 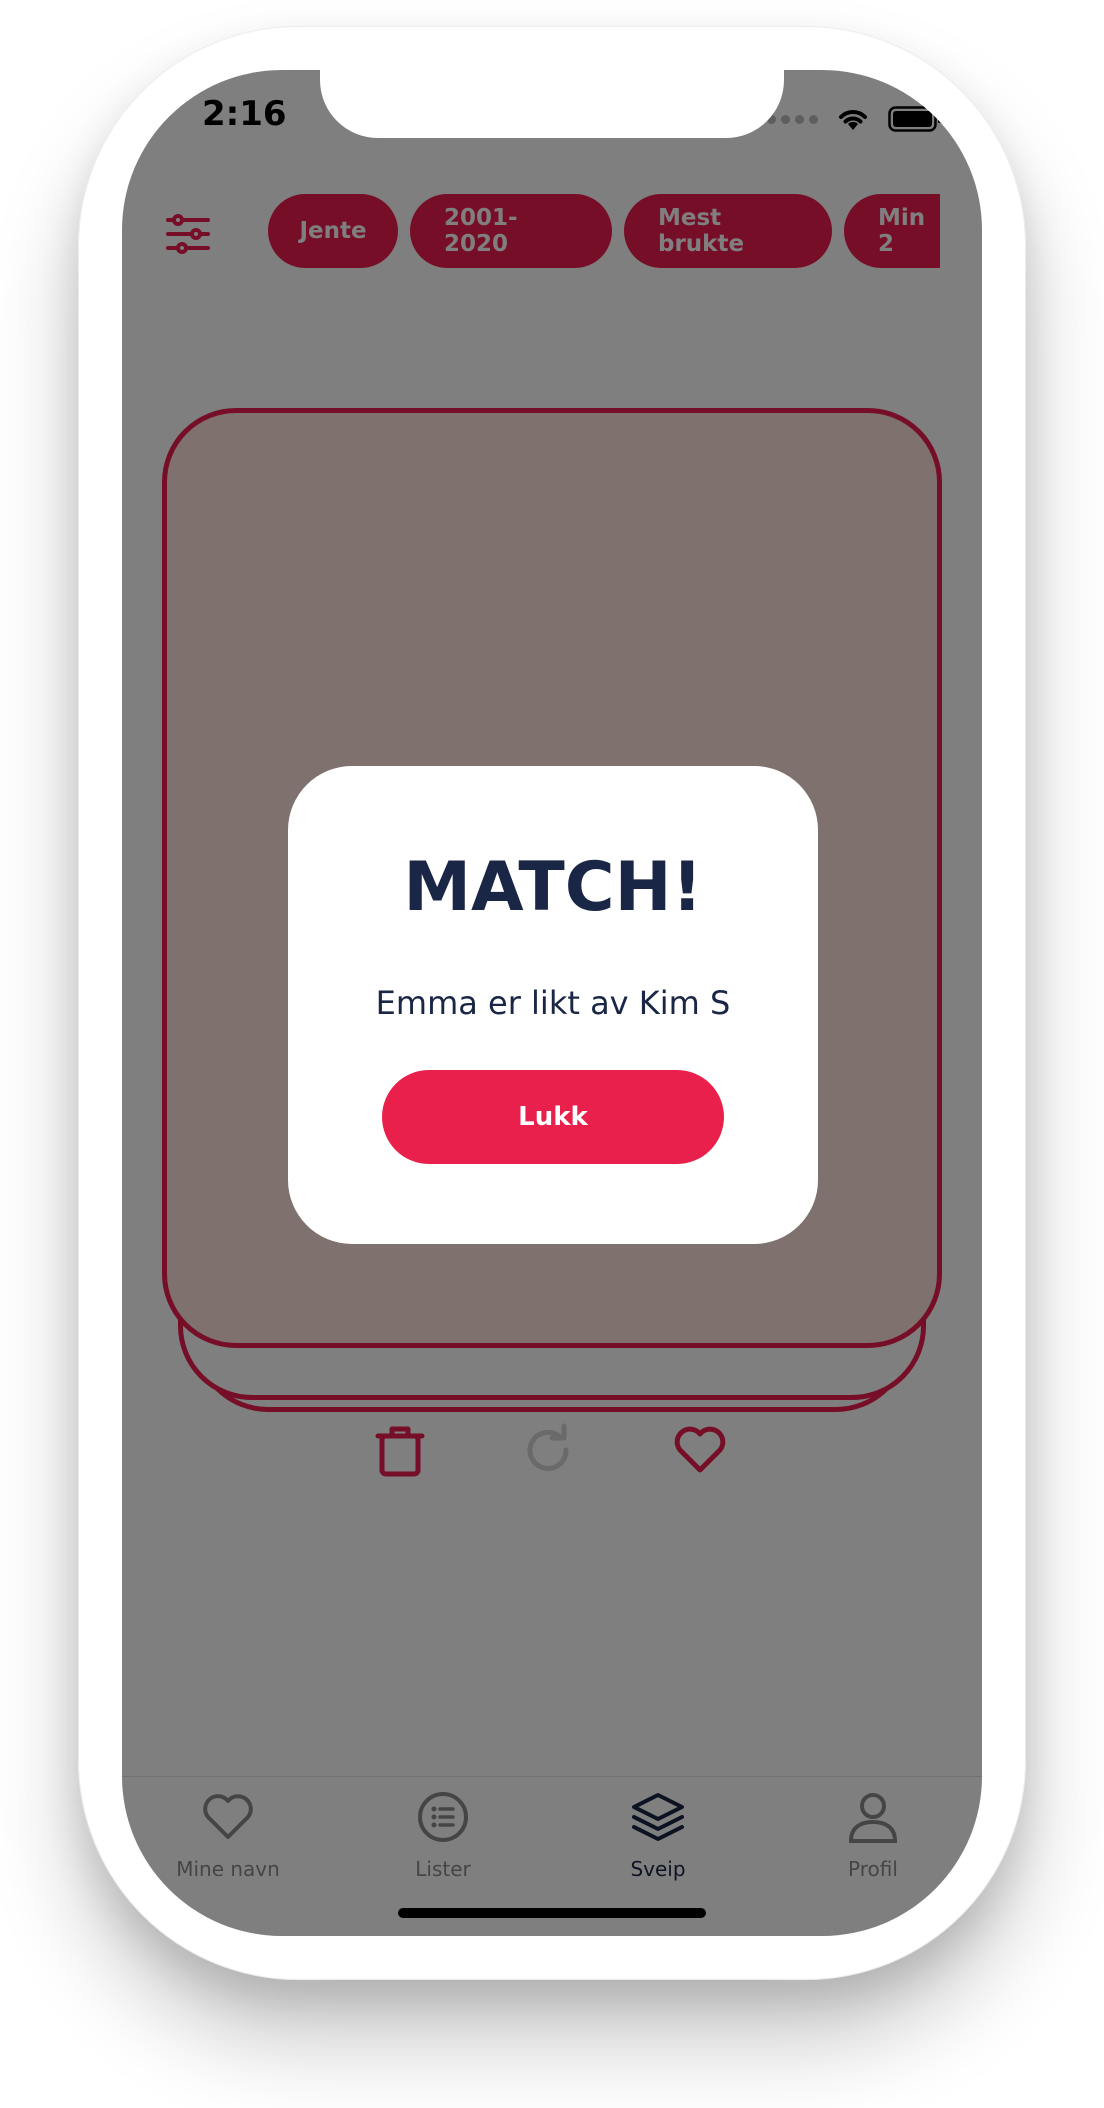 What do you see at coordinates (553, 887) in the screenshot?
I see `match-title: MATCH!` at bounding box center [553, 887].